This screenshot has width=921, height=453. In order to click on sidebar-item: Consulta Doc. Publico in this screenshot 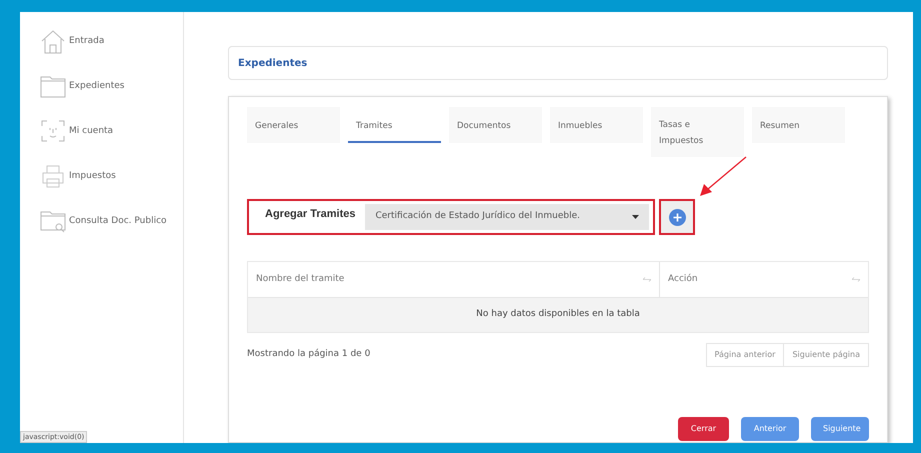, I will do `click(118, 221)`.